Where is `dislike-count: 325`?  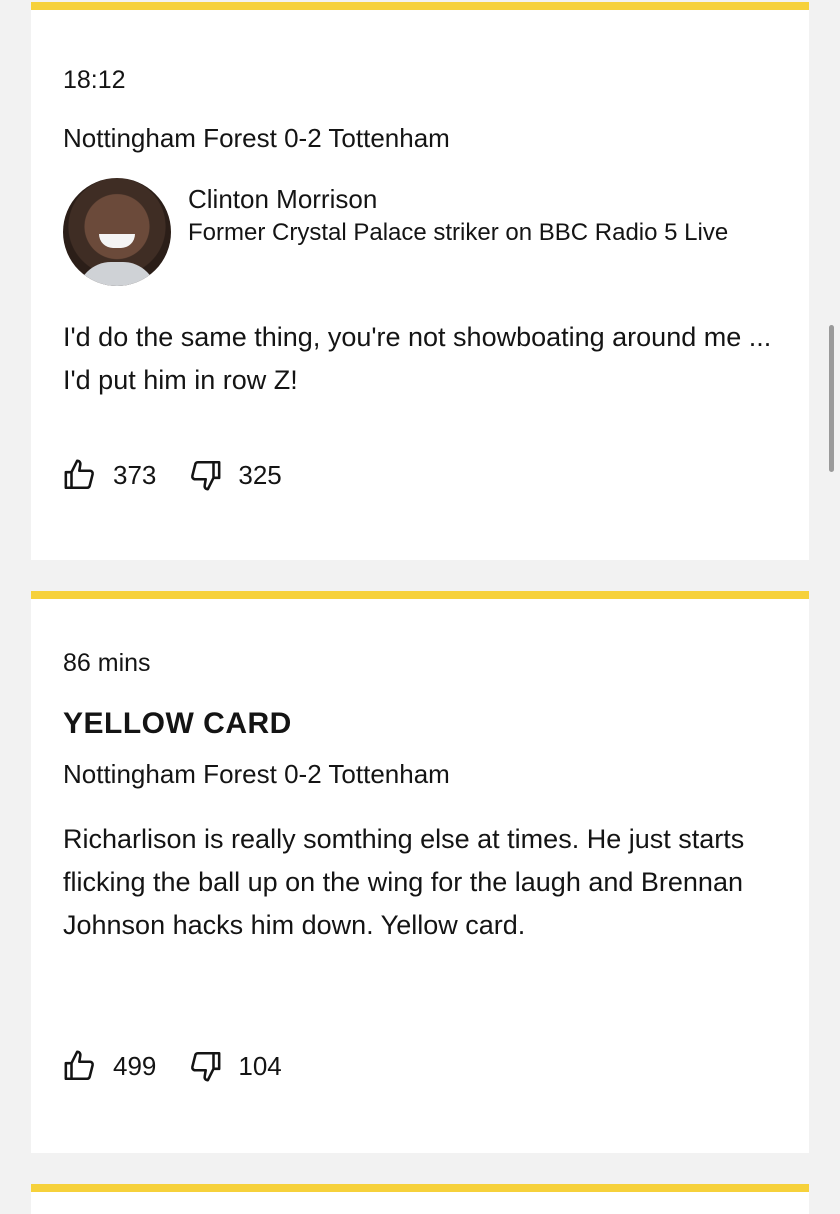 dislike-count: 325 is located at coordinates (260, 474).